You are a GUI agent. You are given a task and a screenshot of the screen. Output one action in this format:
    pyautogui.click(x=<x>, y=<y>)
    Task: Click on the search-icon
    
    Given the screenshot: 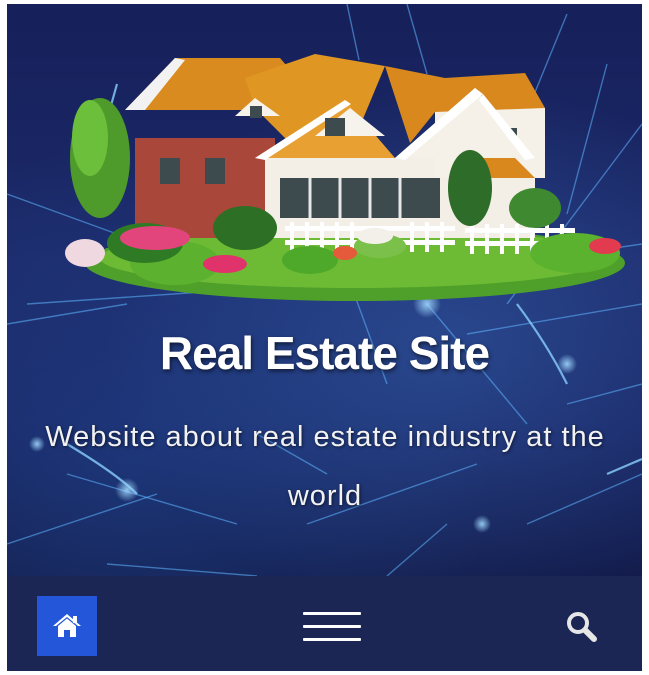 What is the action you would take?
    pyautogui.click(x=582, y=627)
    